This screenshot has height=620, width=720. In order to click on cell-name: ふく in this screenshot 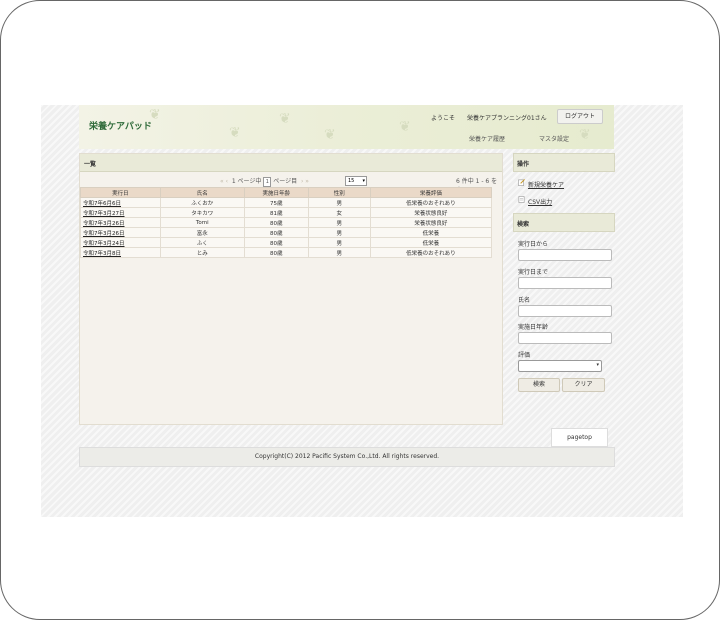, I will do `click(202, 242)`.